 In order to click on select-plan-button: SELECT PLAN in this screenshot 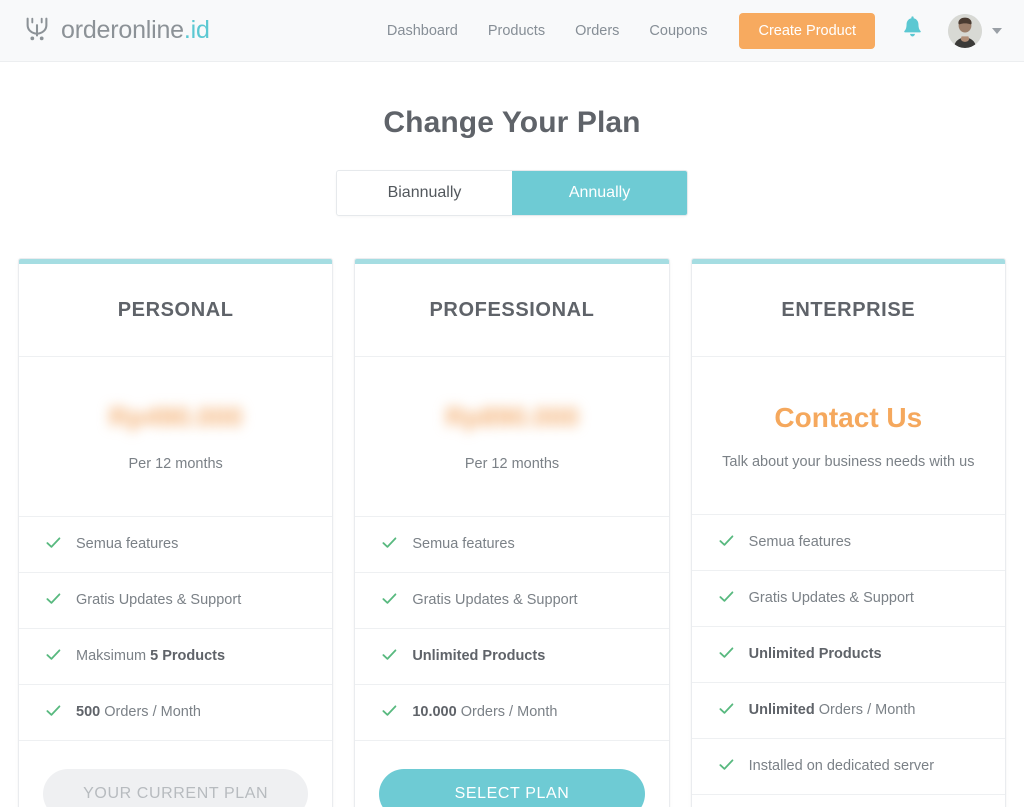, I will do `click(512, 787)`.